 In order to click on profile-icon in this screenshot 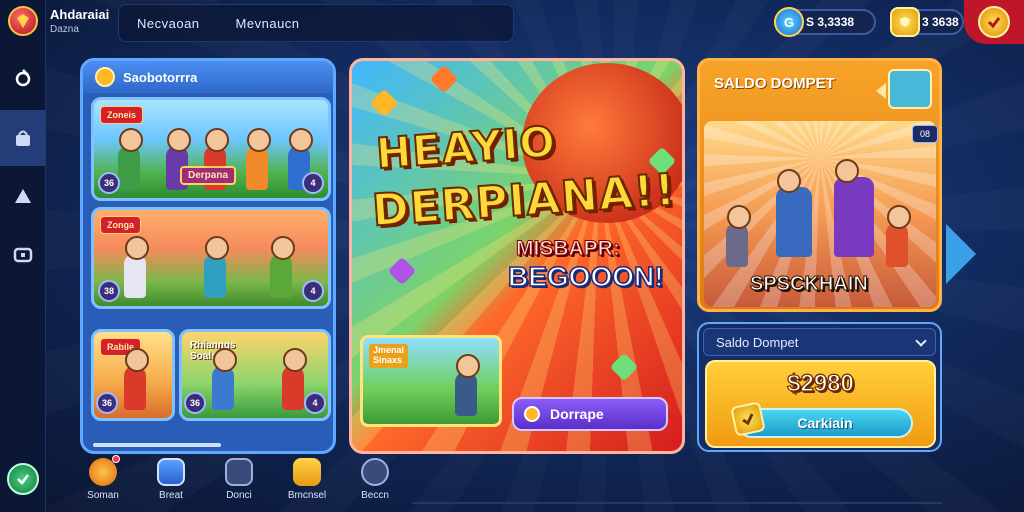, I will do `click(375, 472)`.